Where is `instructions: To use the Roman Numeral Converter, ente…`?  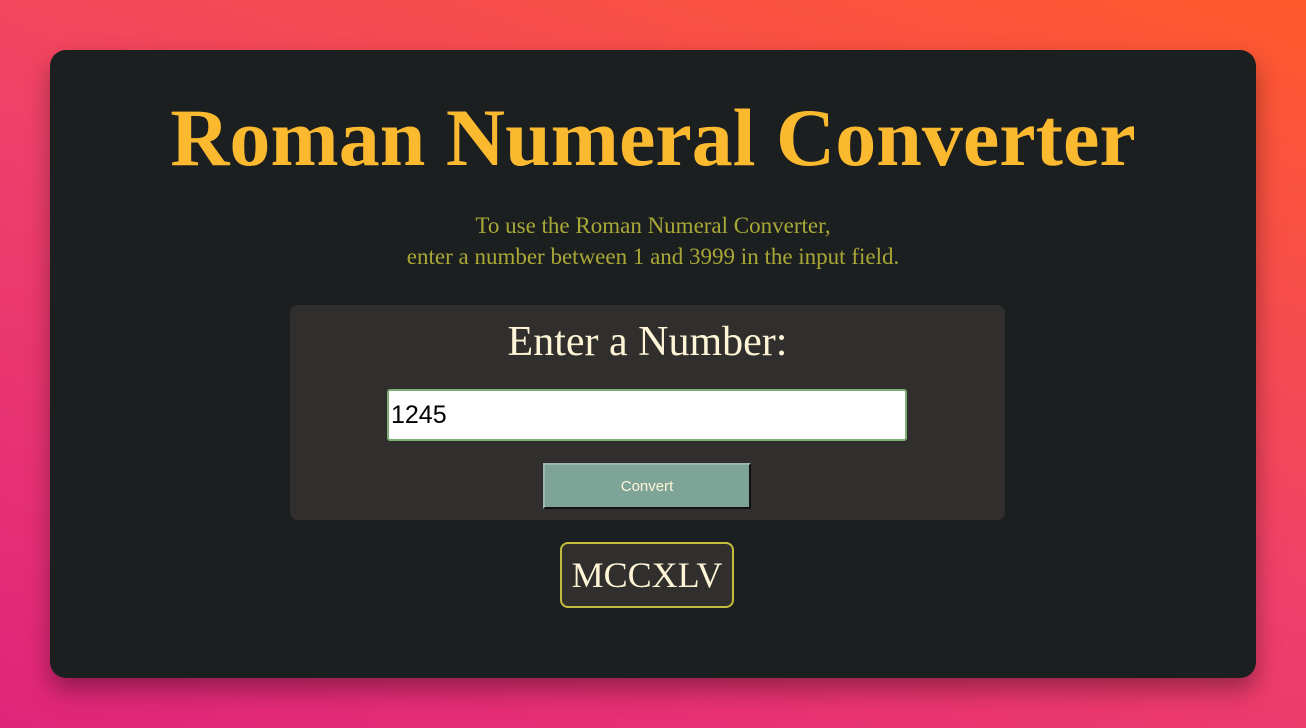 instructions: To use the Roman Numeral Converter, ente… is located at coordinates (653, 241).